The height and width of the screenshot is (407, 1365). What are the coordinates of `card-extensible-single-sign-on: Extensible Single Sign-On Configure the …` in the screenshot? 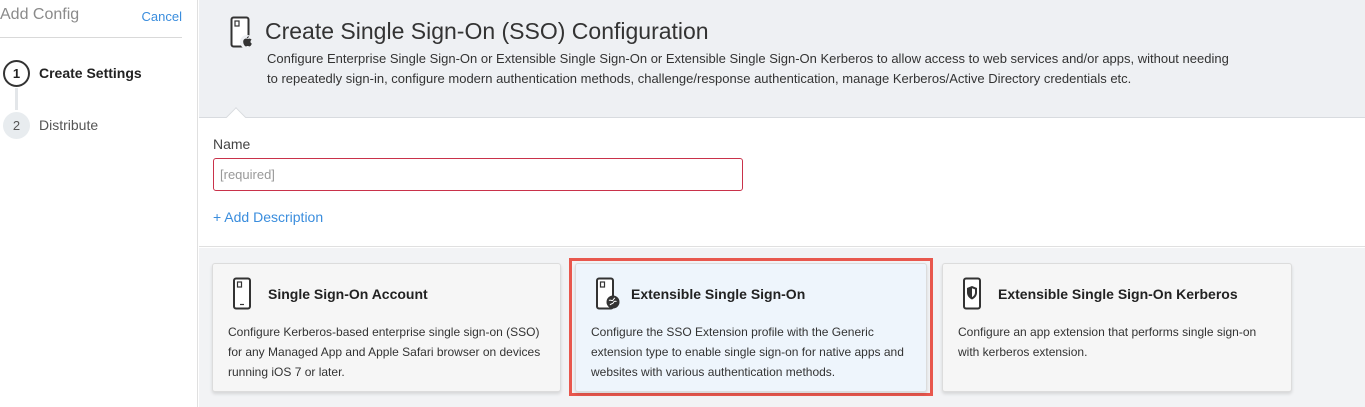 It's located at (751, 327).